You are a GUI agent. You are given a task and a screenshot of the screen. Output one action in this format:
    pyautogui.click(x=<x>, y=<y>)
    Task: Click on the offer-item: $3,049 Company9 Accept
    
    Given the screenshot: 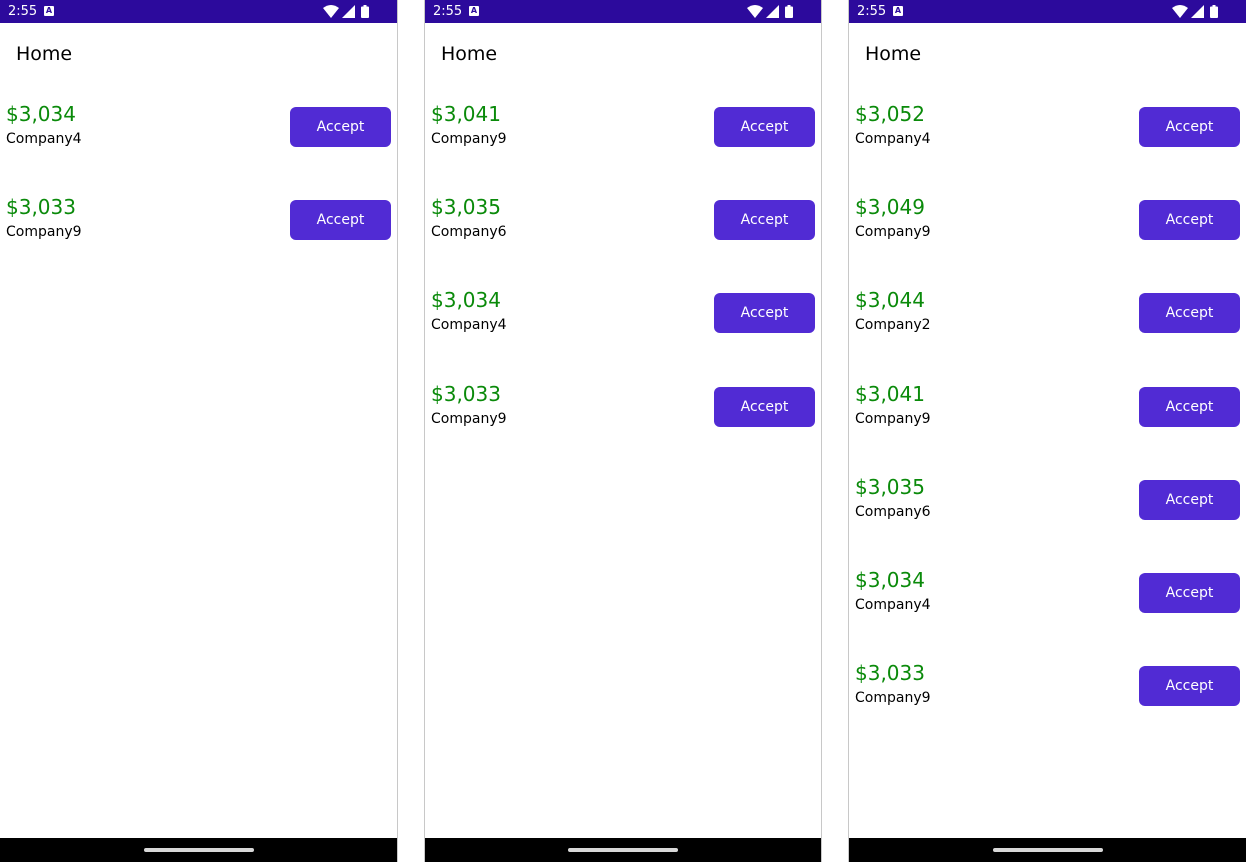 What is the action you would take?
    pyautogui.click(x=1047, y=232)
    